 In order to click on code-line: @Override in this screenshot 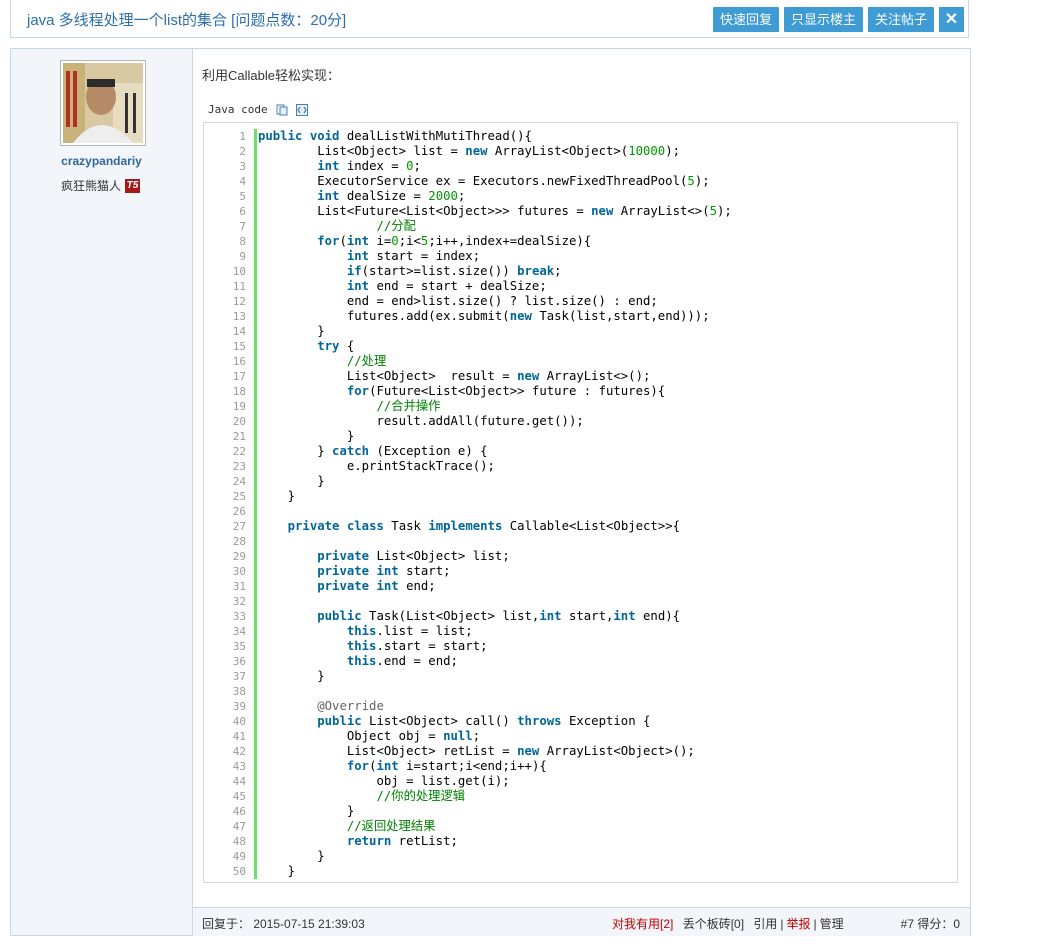, I will do `click(350, 706)`.